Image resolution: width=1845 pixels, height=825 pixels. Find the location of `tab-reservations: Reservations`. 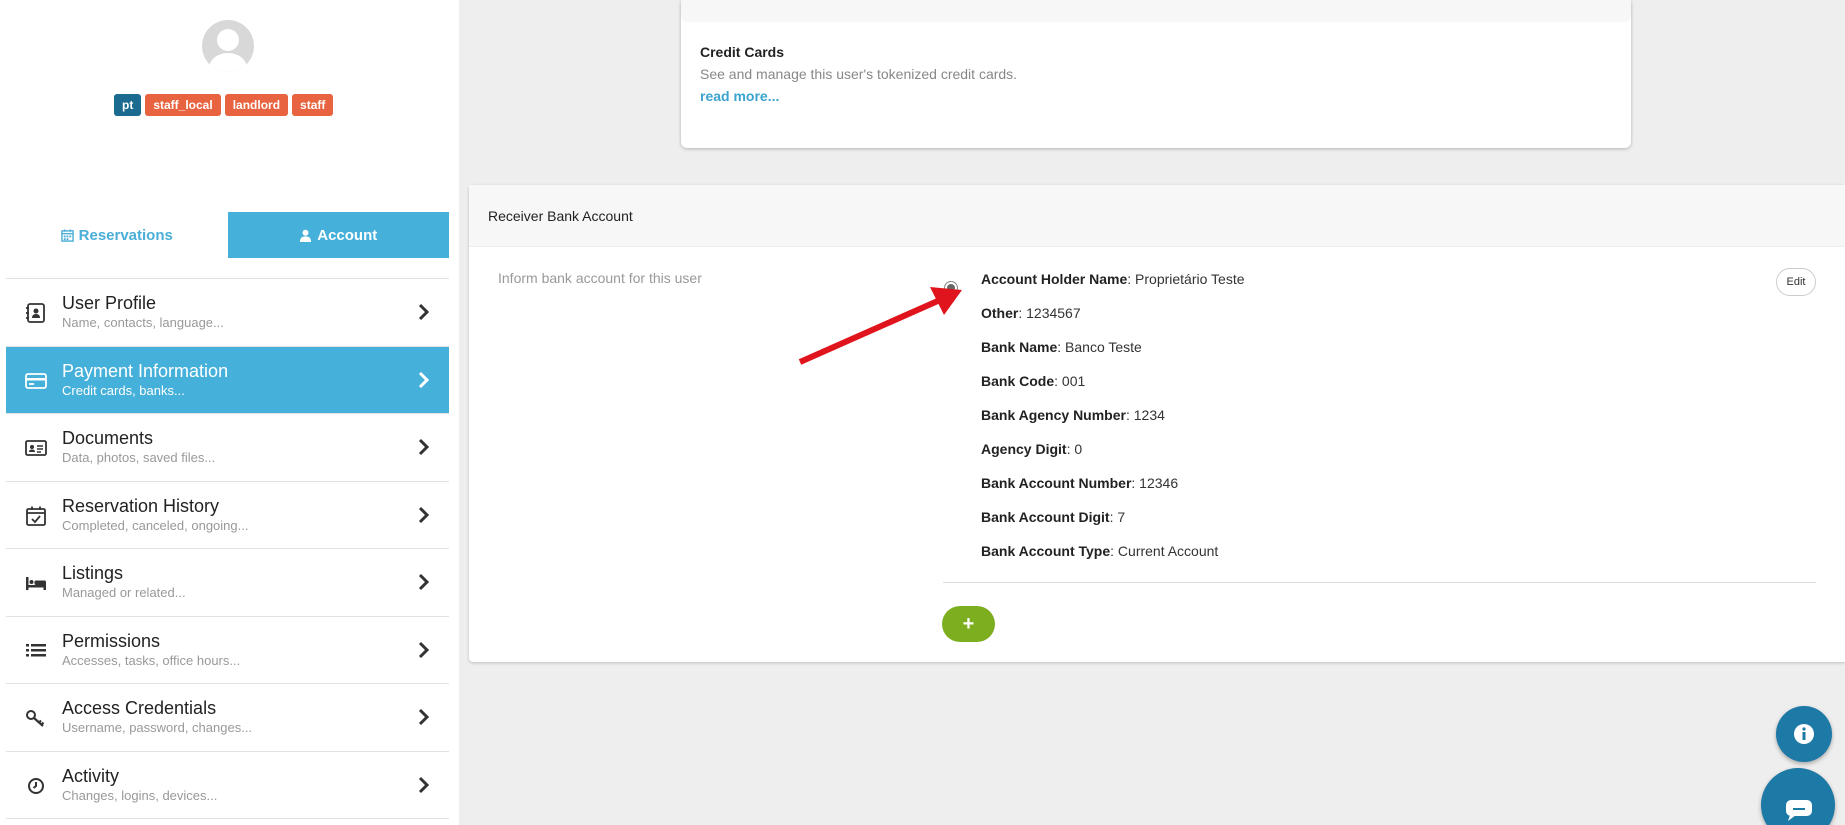

tab-reservations: Reservations is located at coordinates (117, 235).